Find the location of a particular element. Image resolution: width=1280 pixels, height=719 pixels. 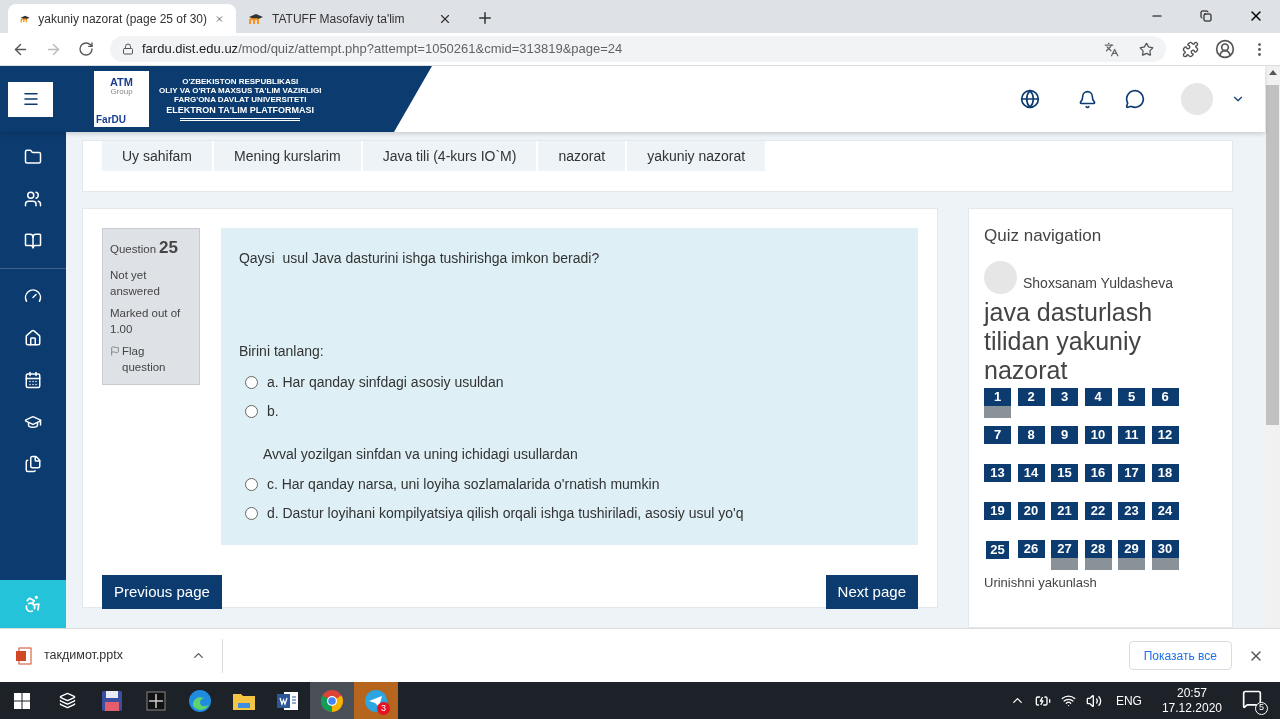

quiz-navigation-title: Quiz navigation is located at coordinates (1043, 236).